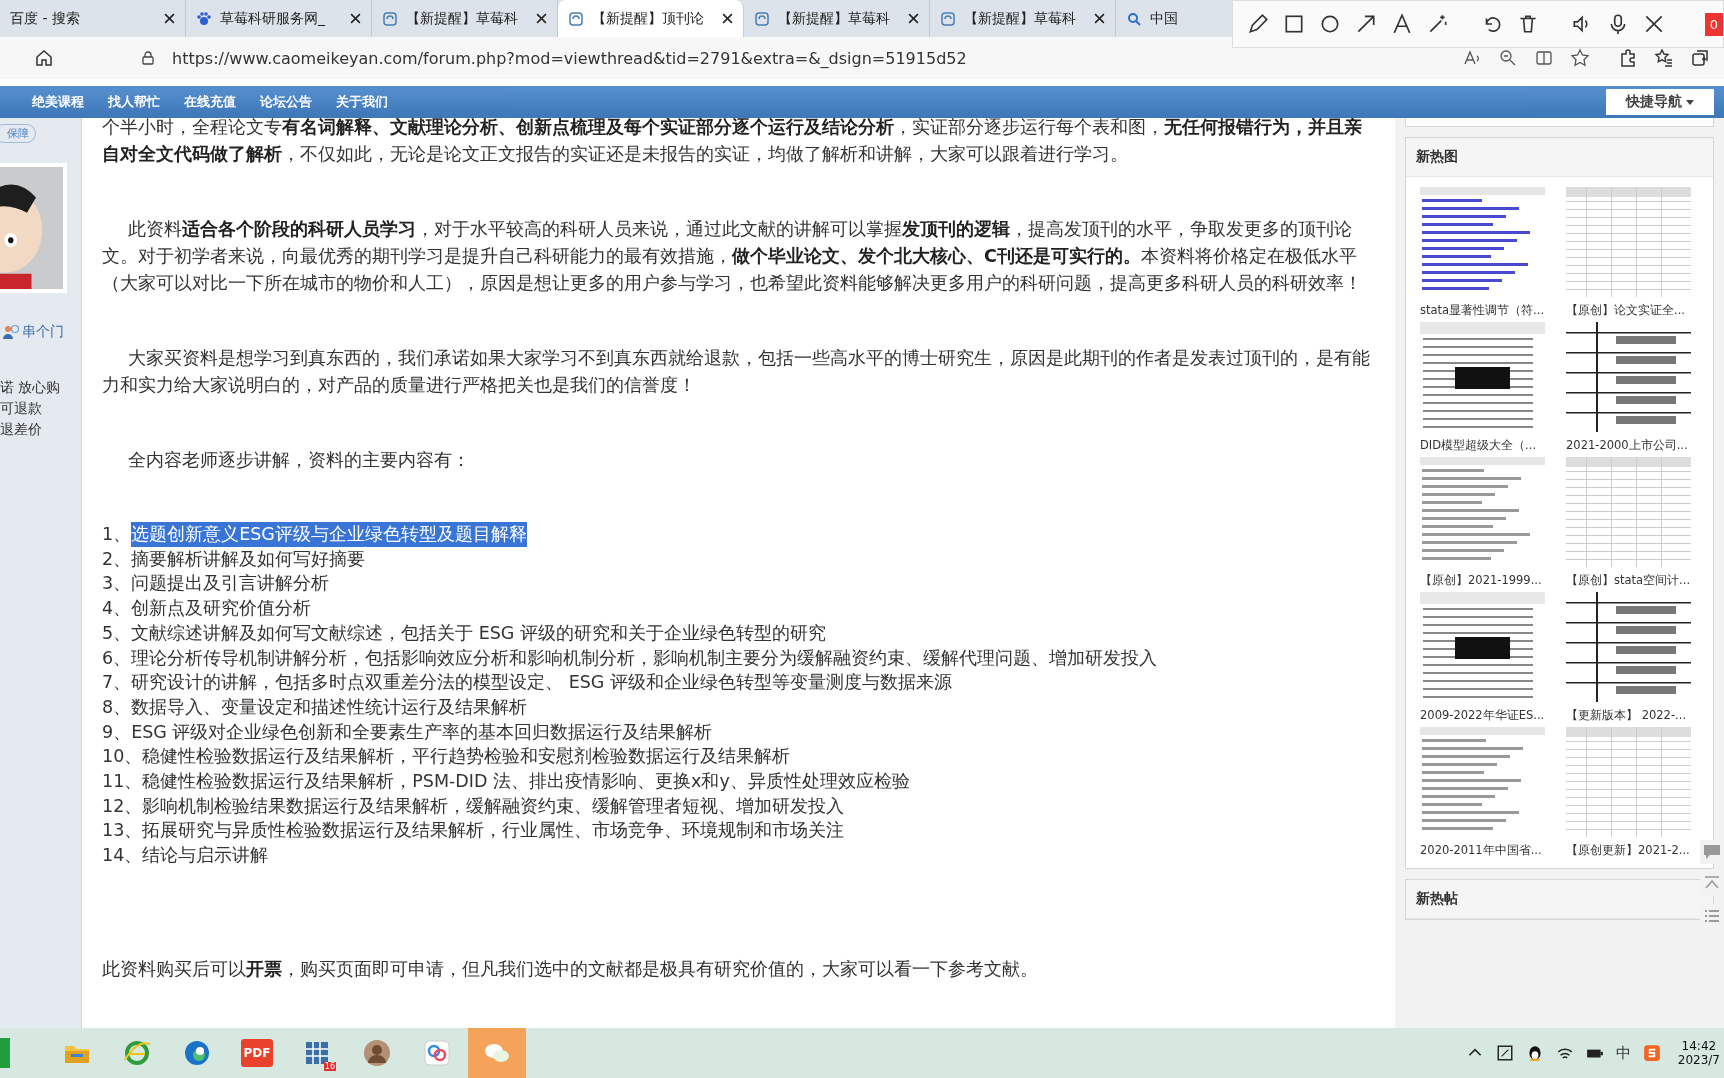 Image resolution: width=1724 pixels, height=1078 pixels. Describe the element at coordinates (493, 831) in the screenshot. I see `list-item: 拓展研究与异质性检验数据运行及结果解析，行业属性、市场竞争、环境规制和市场关注` at that location.